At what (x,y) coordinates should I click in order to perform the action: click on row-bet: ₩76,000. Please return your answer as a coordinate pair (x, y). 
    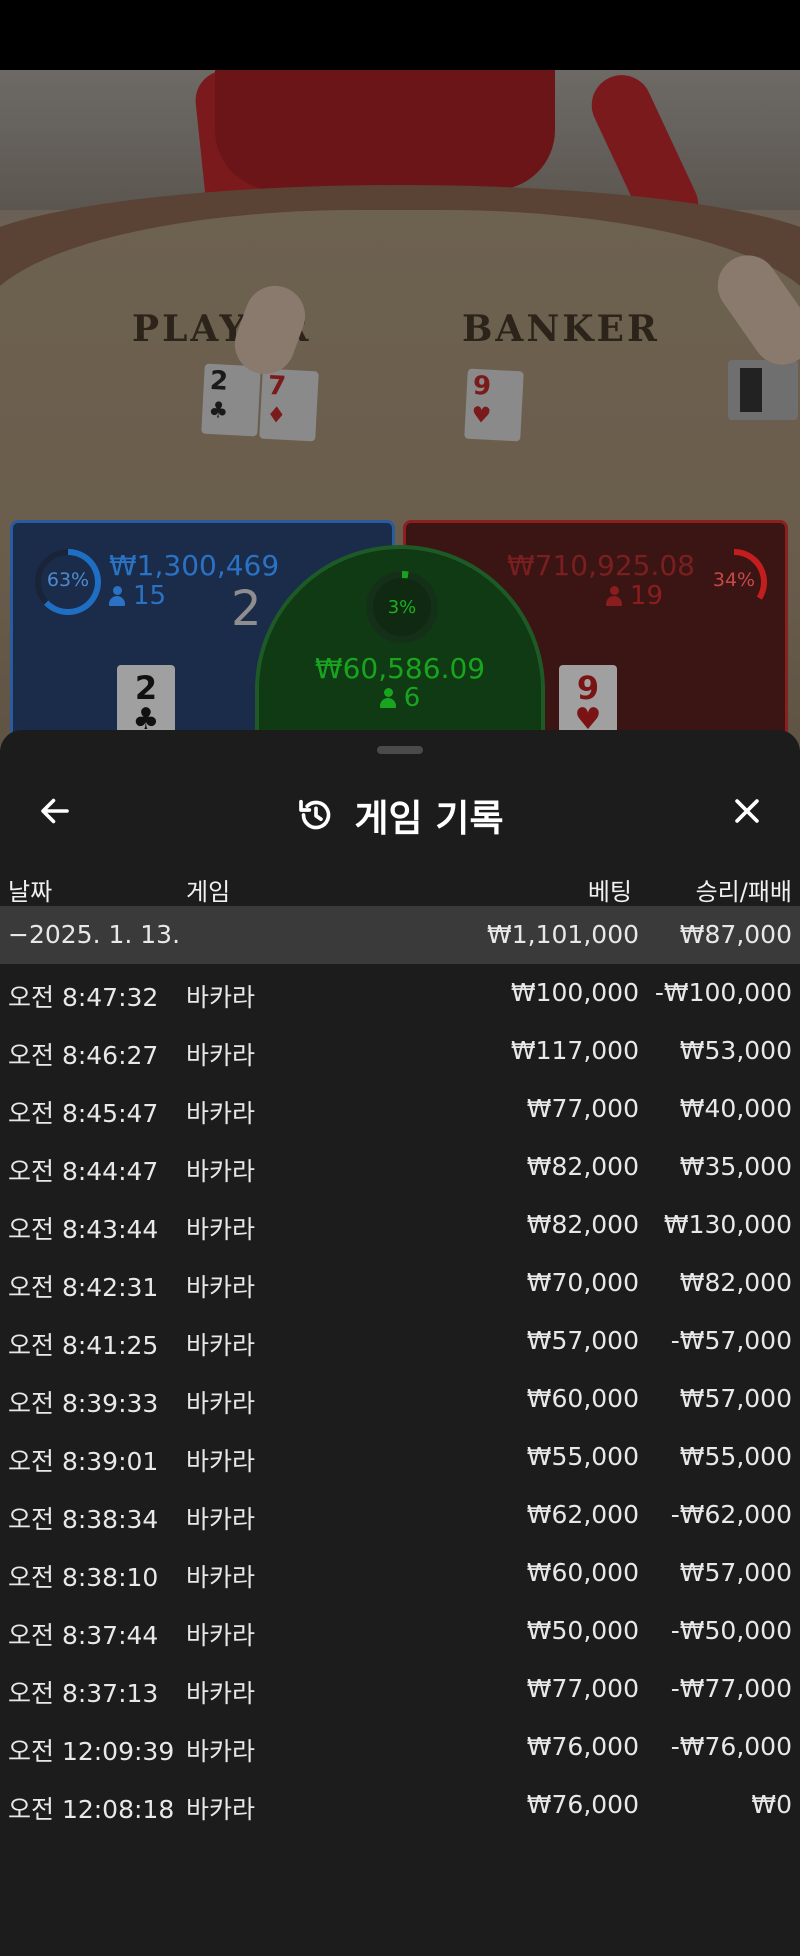
    Looking at the image, I should click on (582, 1804).